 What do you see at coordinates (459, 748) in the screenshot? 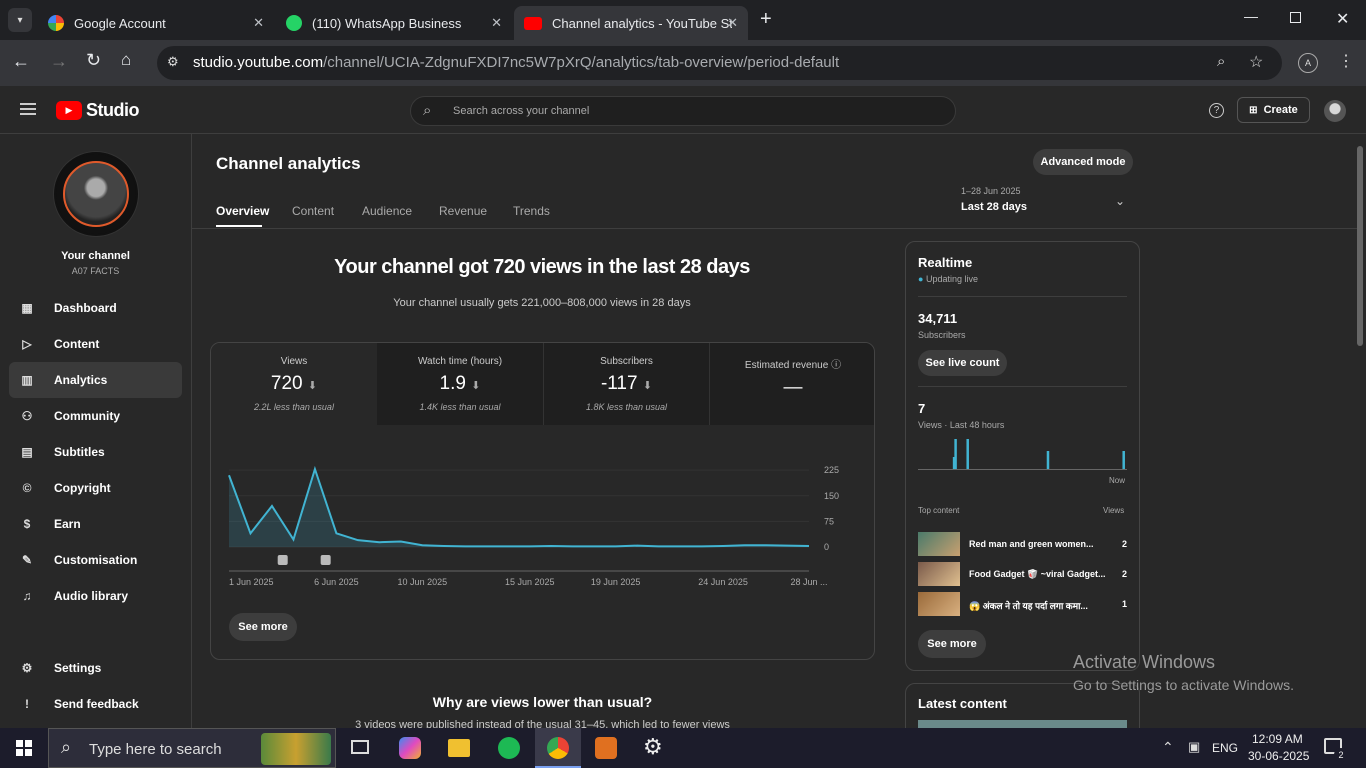
I see `file-explorer-icon` at bounding box center [459, 748].